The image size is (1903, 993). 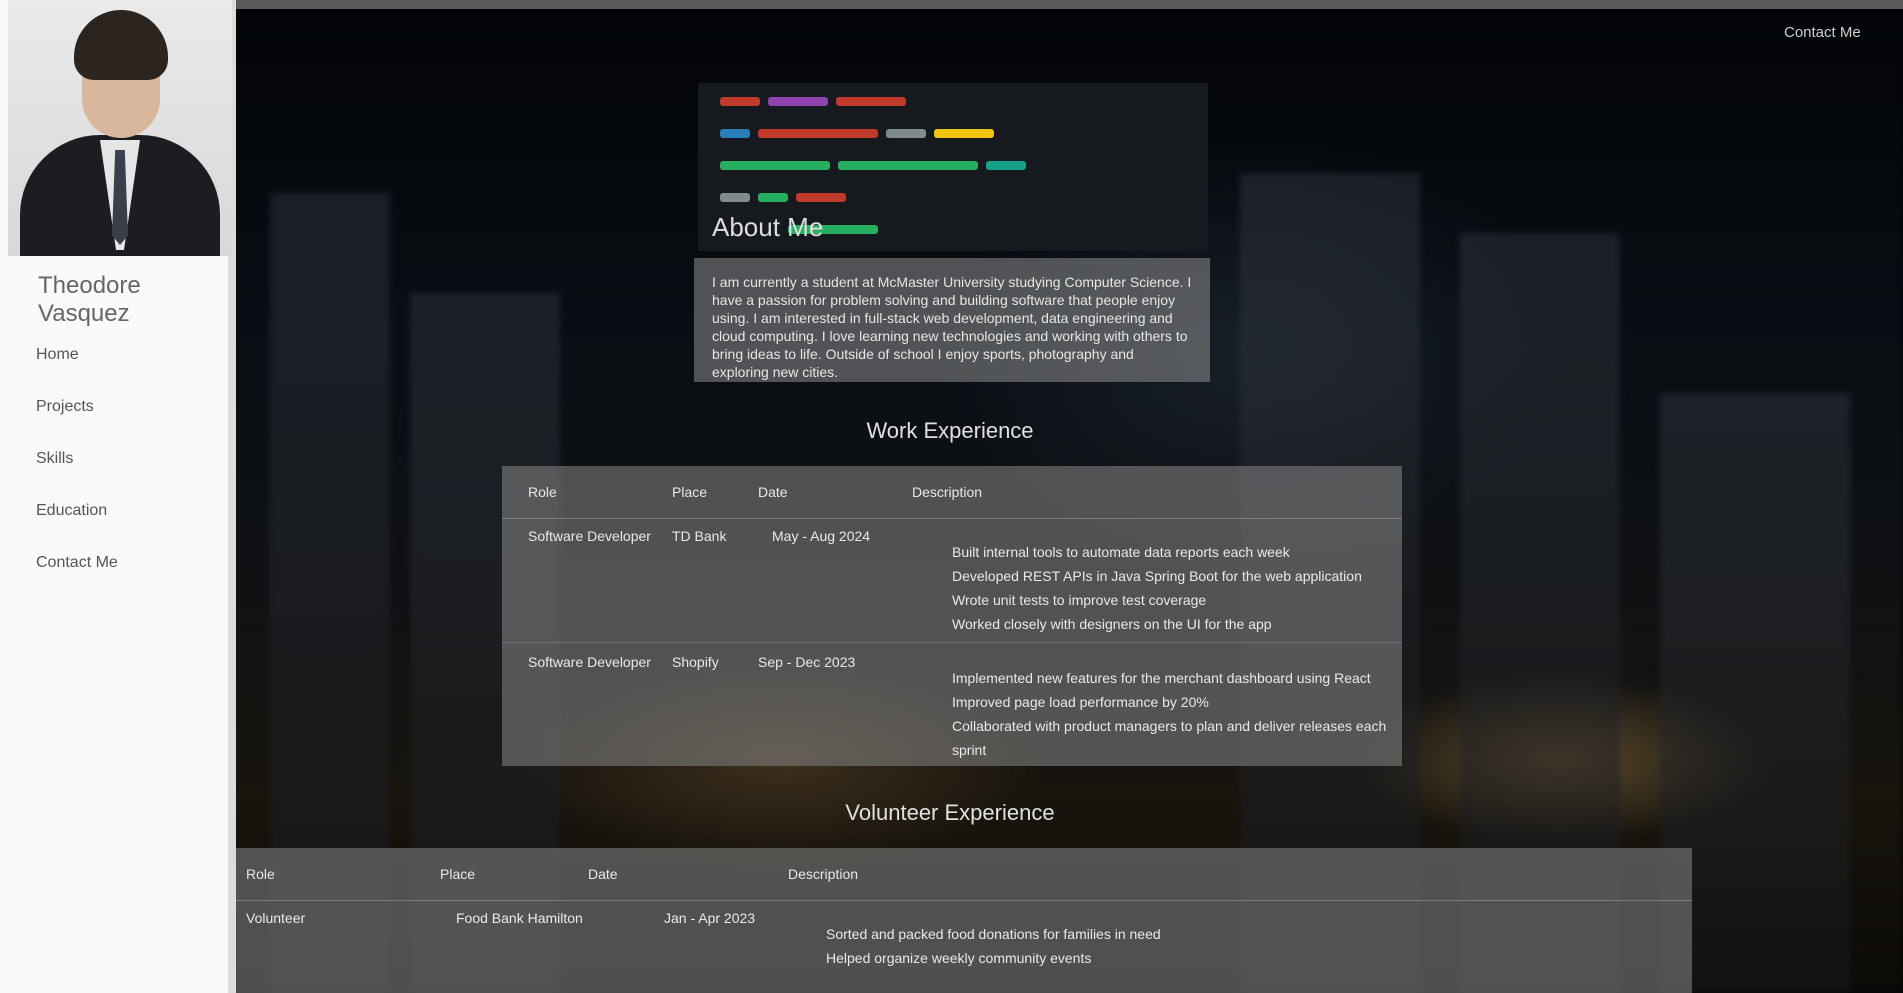 What do you see at coordinates (77, 372) in the screenshot?
I see `nav-item-home: Home` at bounding box center [77, 372].